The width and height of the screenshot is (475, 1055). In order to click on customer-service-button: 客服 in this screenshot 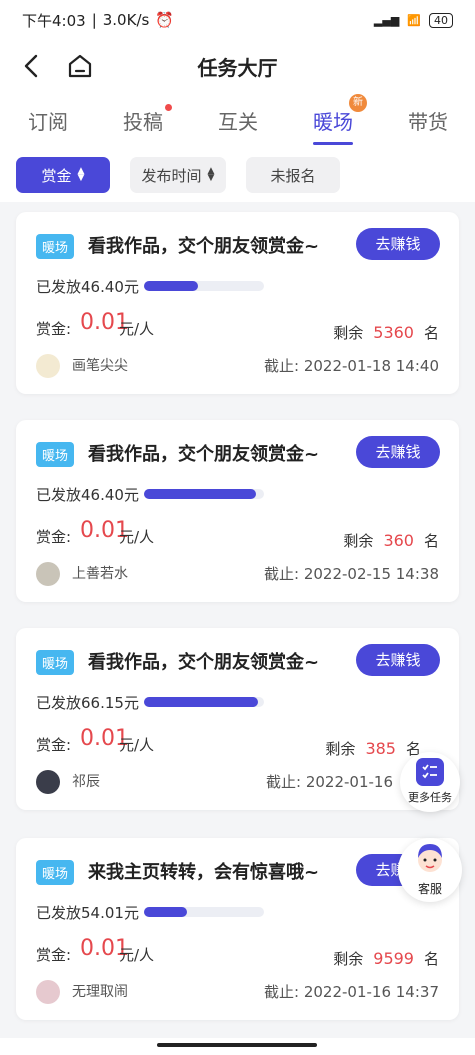, I will do `click(430, 870)`.